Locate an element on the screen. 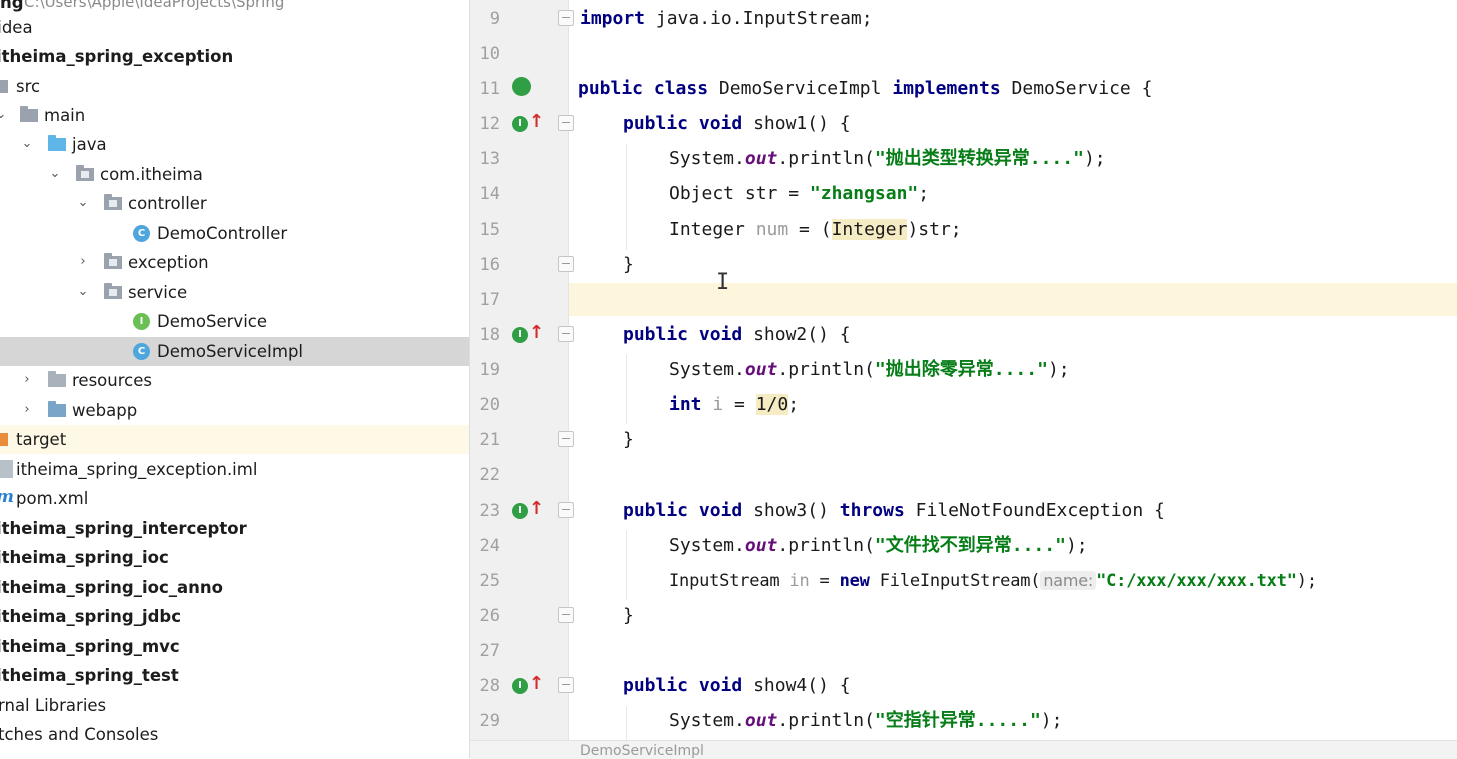 The height and width of the screenshot is (759, 1457). tree-item-module: itheima_spring_ioc_anno is located at coordinates (234, 587).